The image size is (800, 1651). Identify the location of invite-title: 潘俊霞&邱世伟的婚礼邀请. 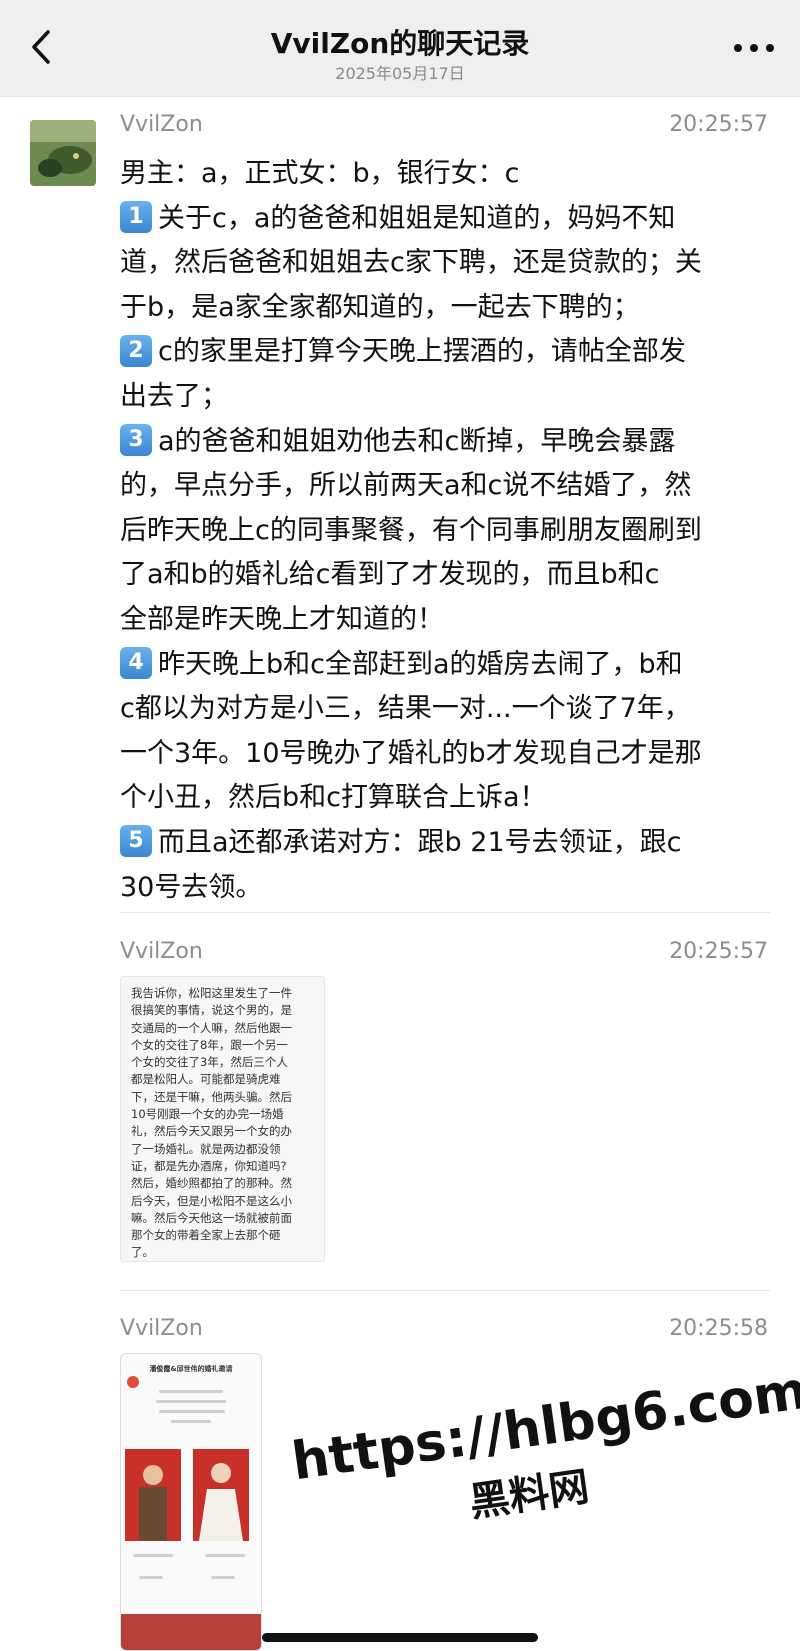
(191, 1369).